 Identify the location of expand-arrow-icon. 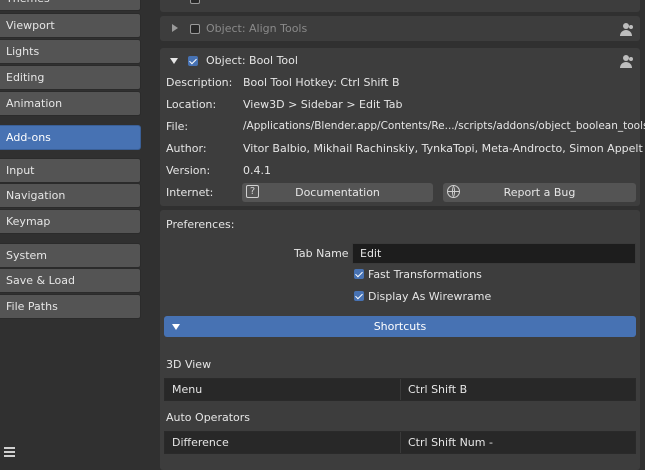
(175, 28).